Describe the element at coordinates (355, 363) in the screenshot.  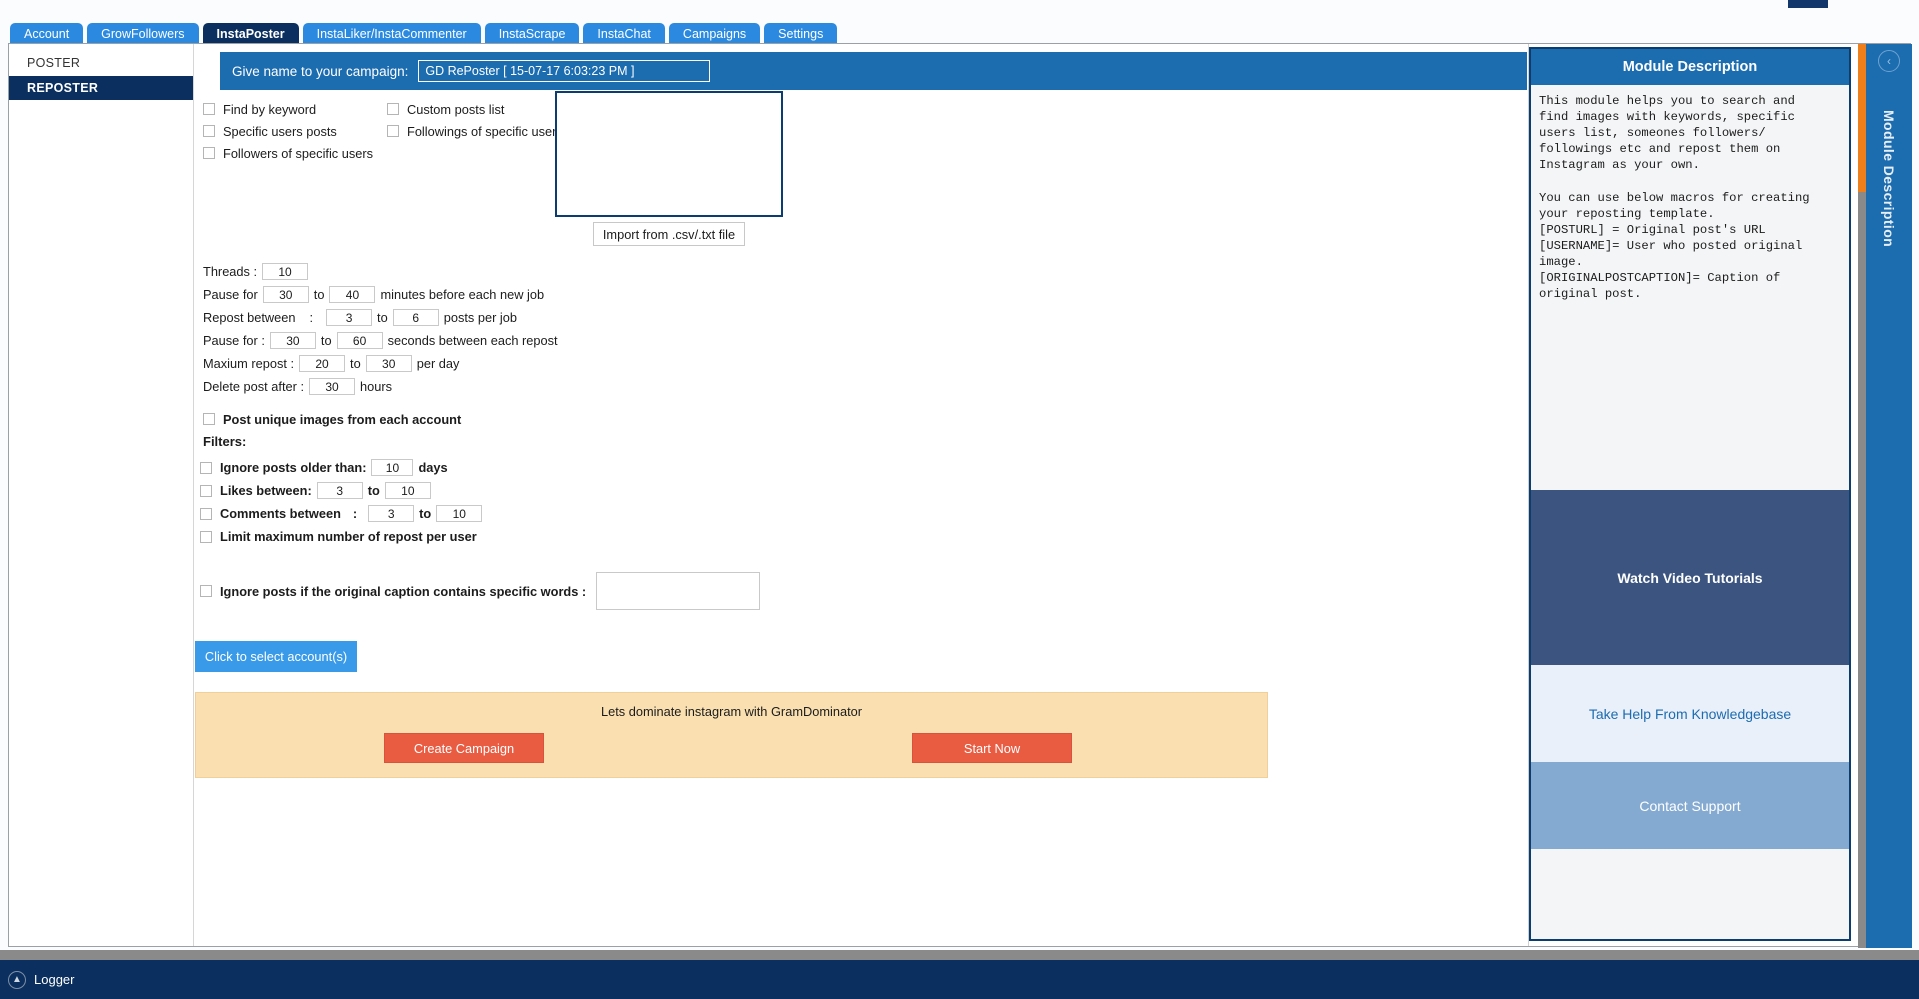
I see `max-repost-to-word: to` at that location.